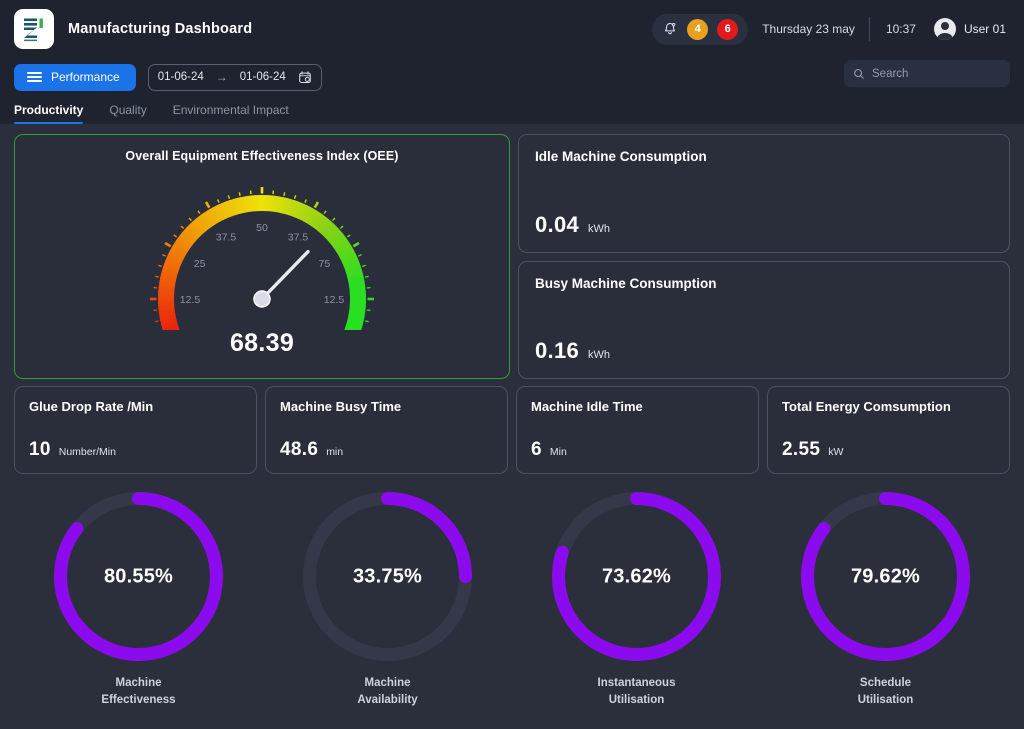 The image size is (1024, 729). Describe the element at coordinates (637, 691) in the screenshot. I see `donut-caption: Instantaneous Utilisation` at that location.